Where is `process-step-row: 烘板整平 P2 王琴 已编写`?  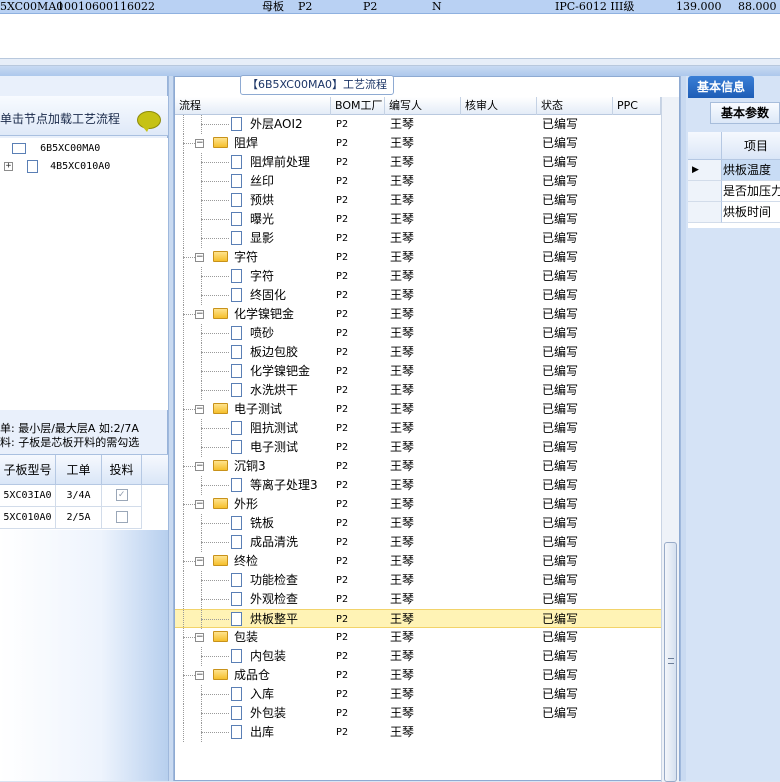 process-step-row: 烘板整平 P2 王琴 已编写 is located at coordinates (418, 619).